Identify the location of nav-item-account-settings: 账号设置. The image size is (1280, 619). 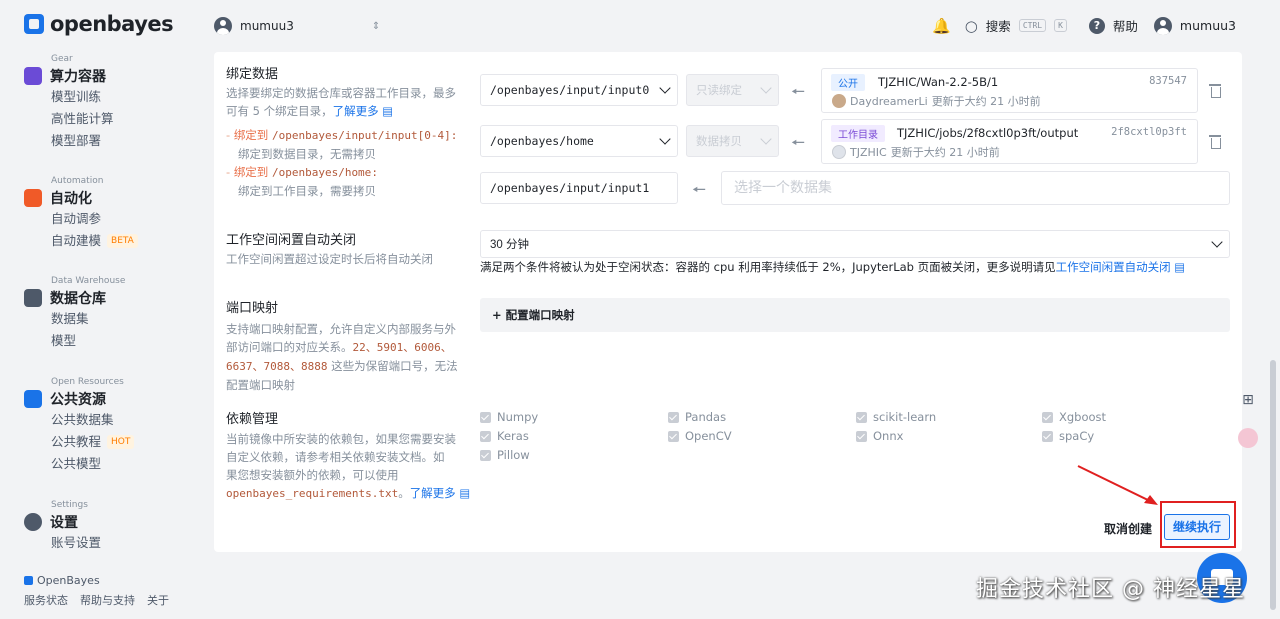
(76, 543).